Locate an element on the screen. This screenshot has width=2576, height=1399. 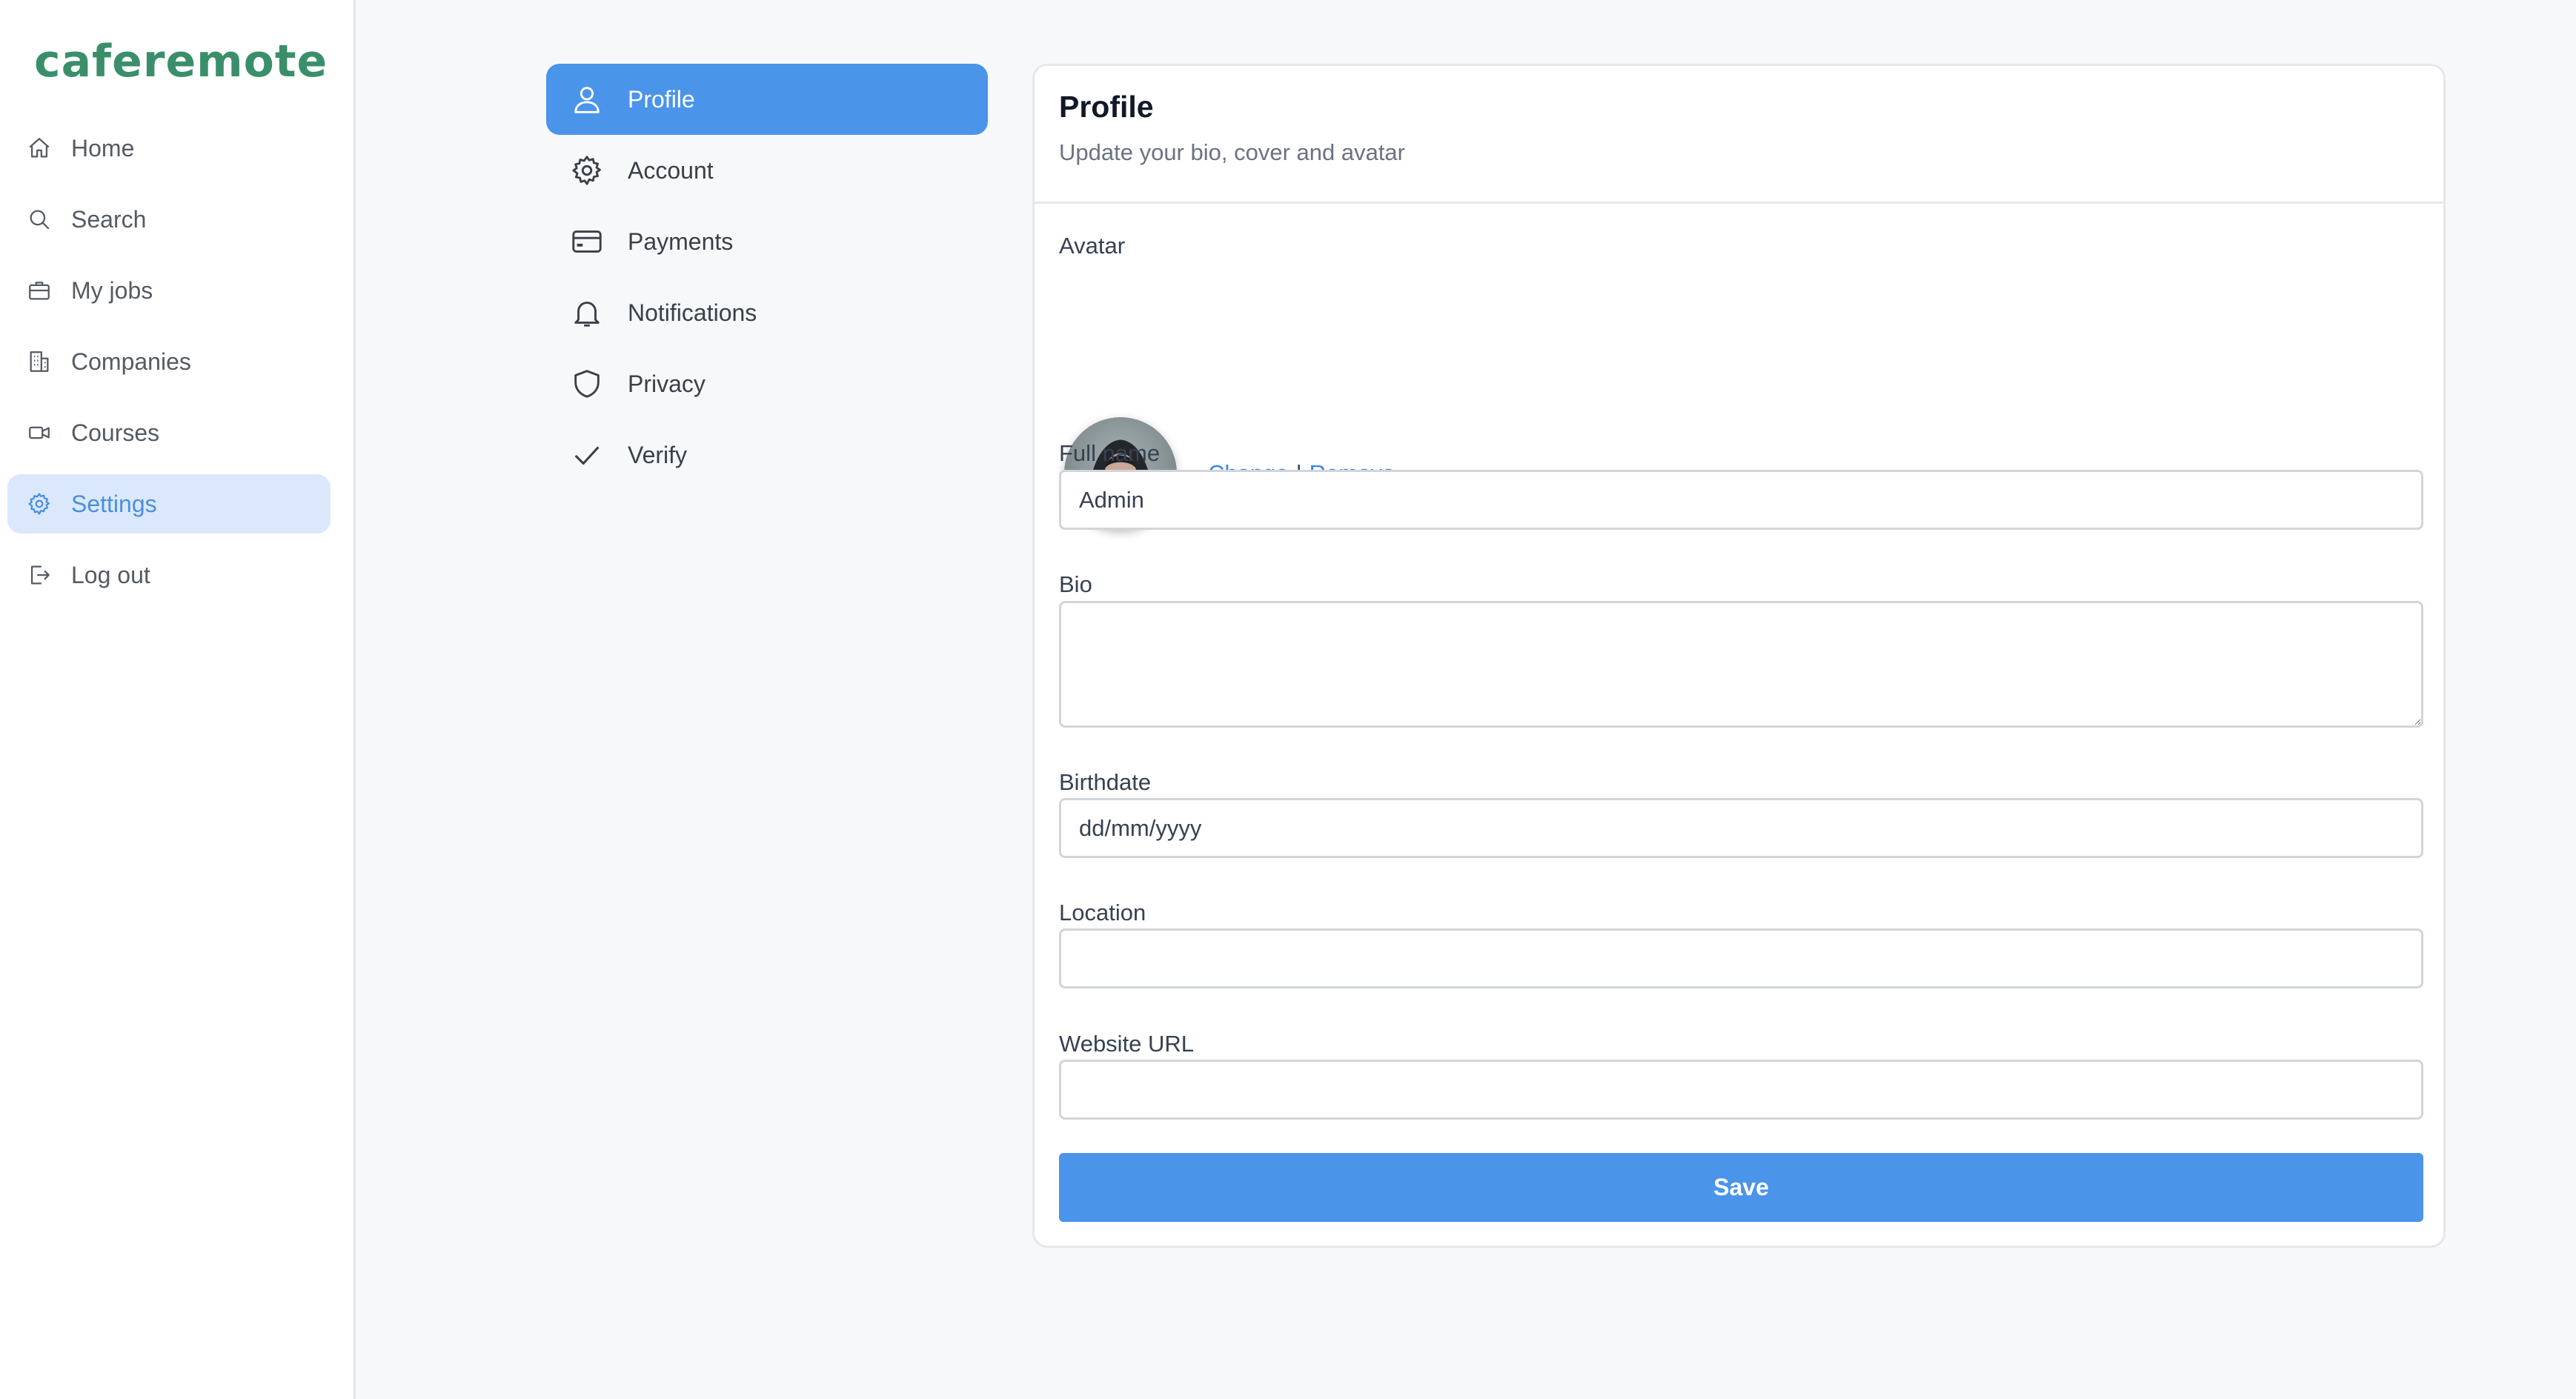
settings-item-label: Privacy is located at coordinates (667, 384).